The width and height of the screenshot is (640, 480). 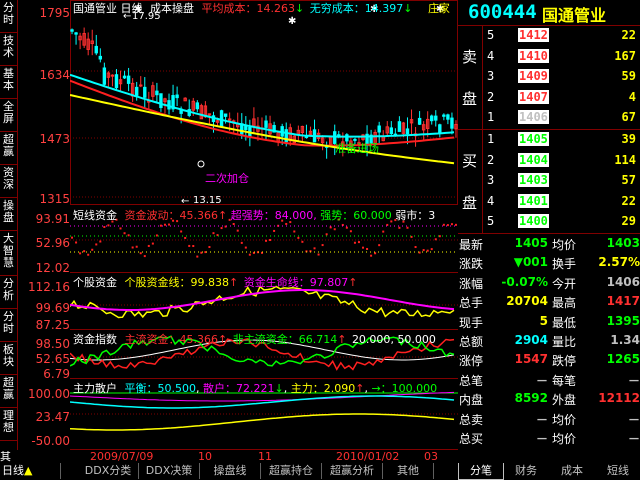 I want to click on axis-label: 99.69, so click(x=52, y=308).